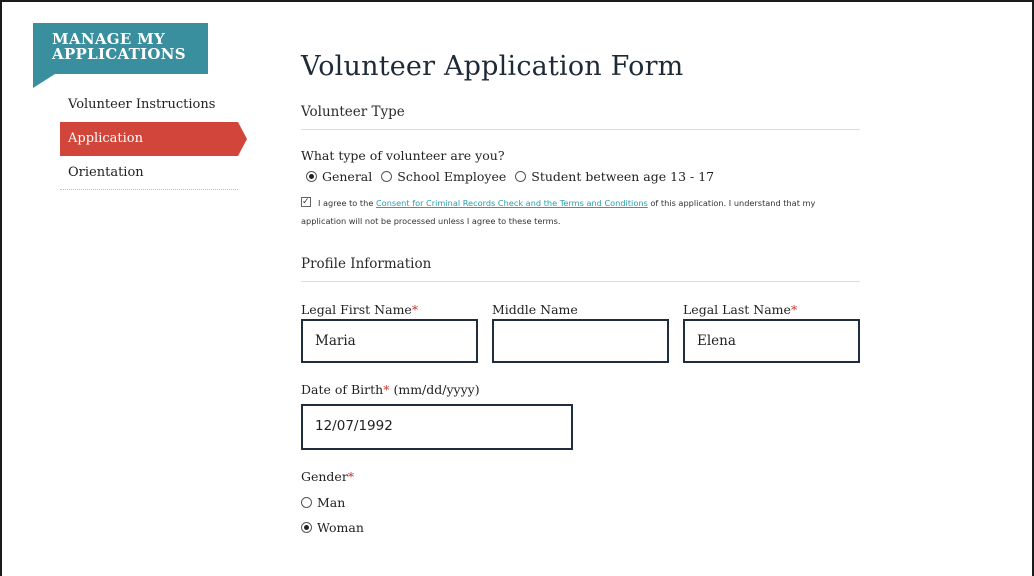 The width and height of the screenshot is (1034, 576). I want to click on gender-option-woman: Woman, so click(581, 527).